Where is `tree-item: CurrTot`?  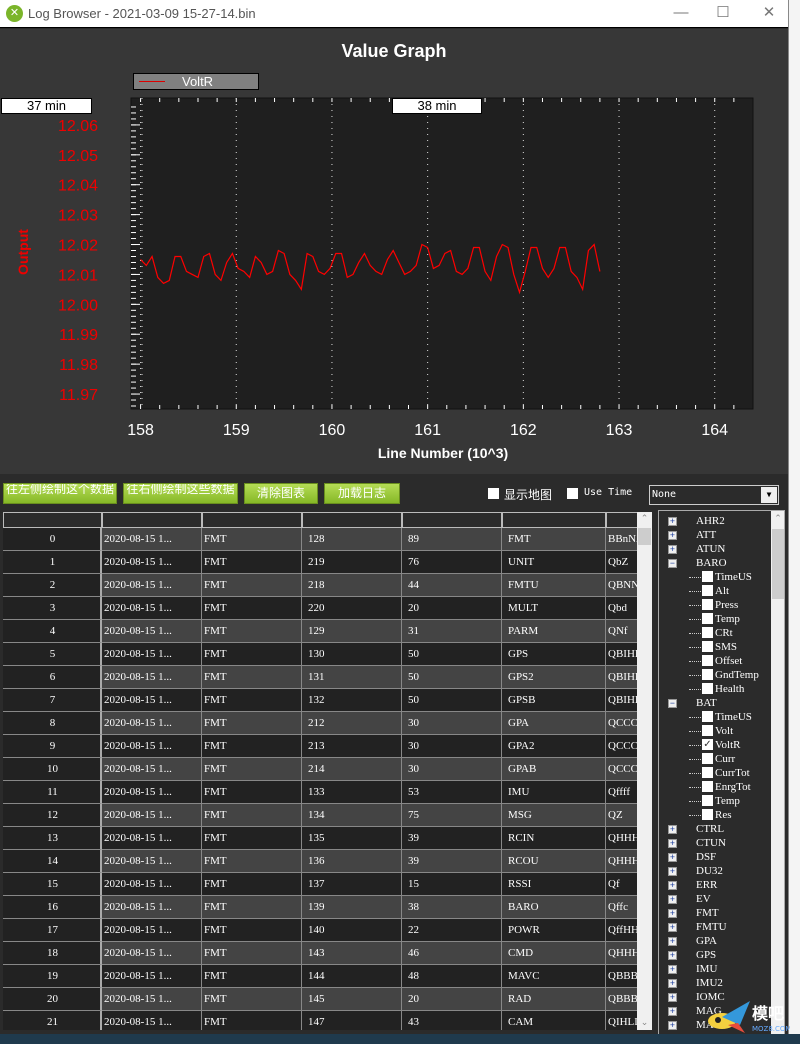
tree-item: CurrTot is located at coordinates (714, 773).